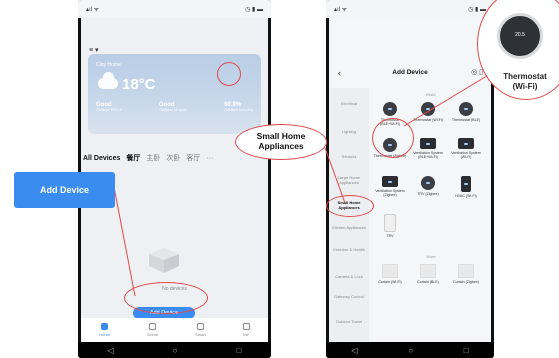 The image size is (559, 358). I want to click on hvac-icon, so click(466, 184).